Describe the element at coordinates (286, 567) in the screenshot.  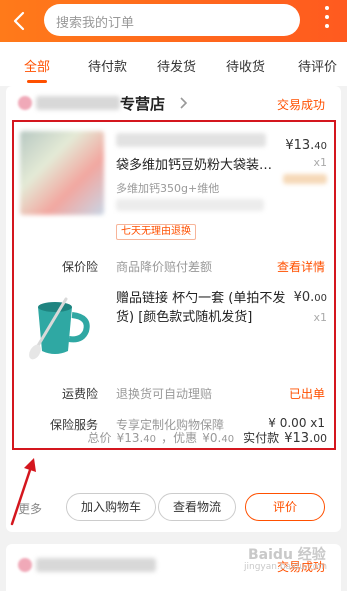
I see `watermark-url: jingyan.baidu.com` at that location.